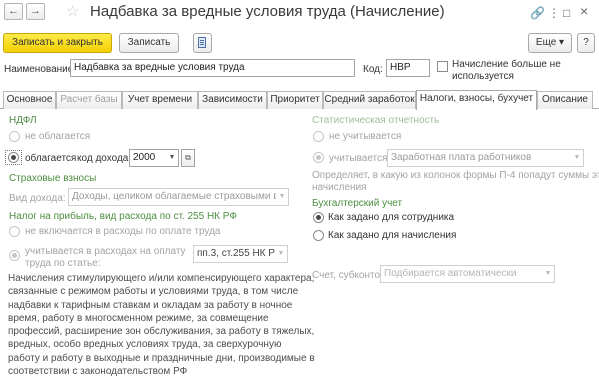 The height and width of the screenshot is (378, 599). Describe the element at coordinates (57, 43) in the screenshot. I see `save-and-close-button: Записать и закрыть` at that location.